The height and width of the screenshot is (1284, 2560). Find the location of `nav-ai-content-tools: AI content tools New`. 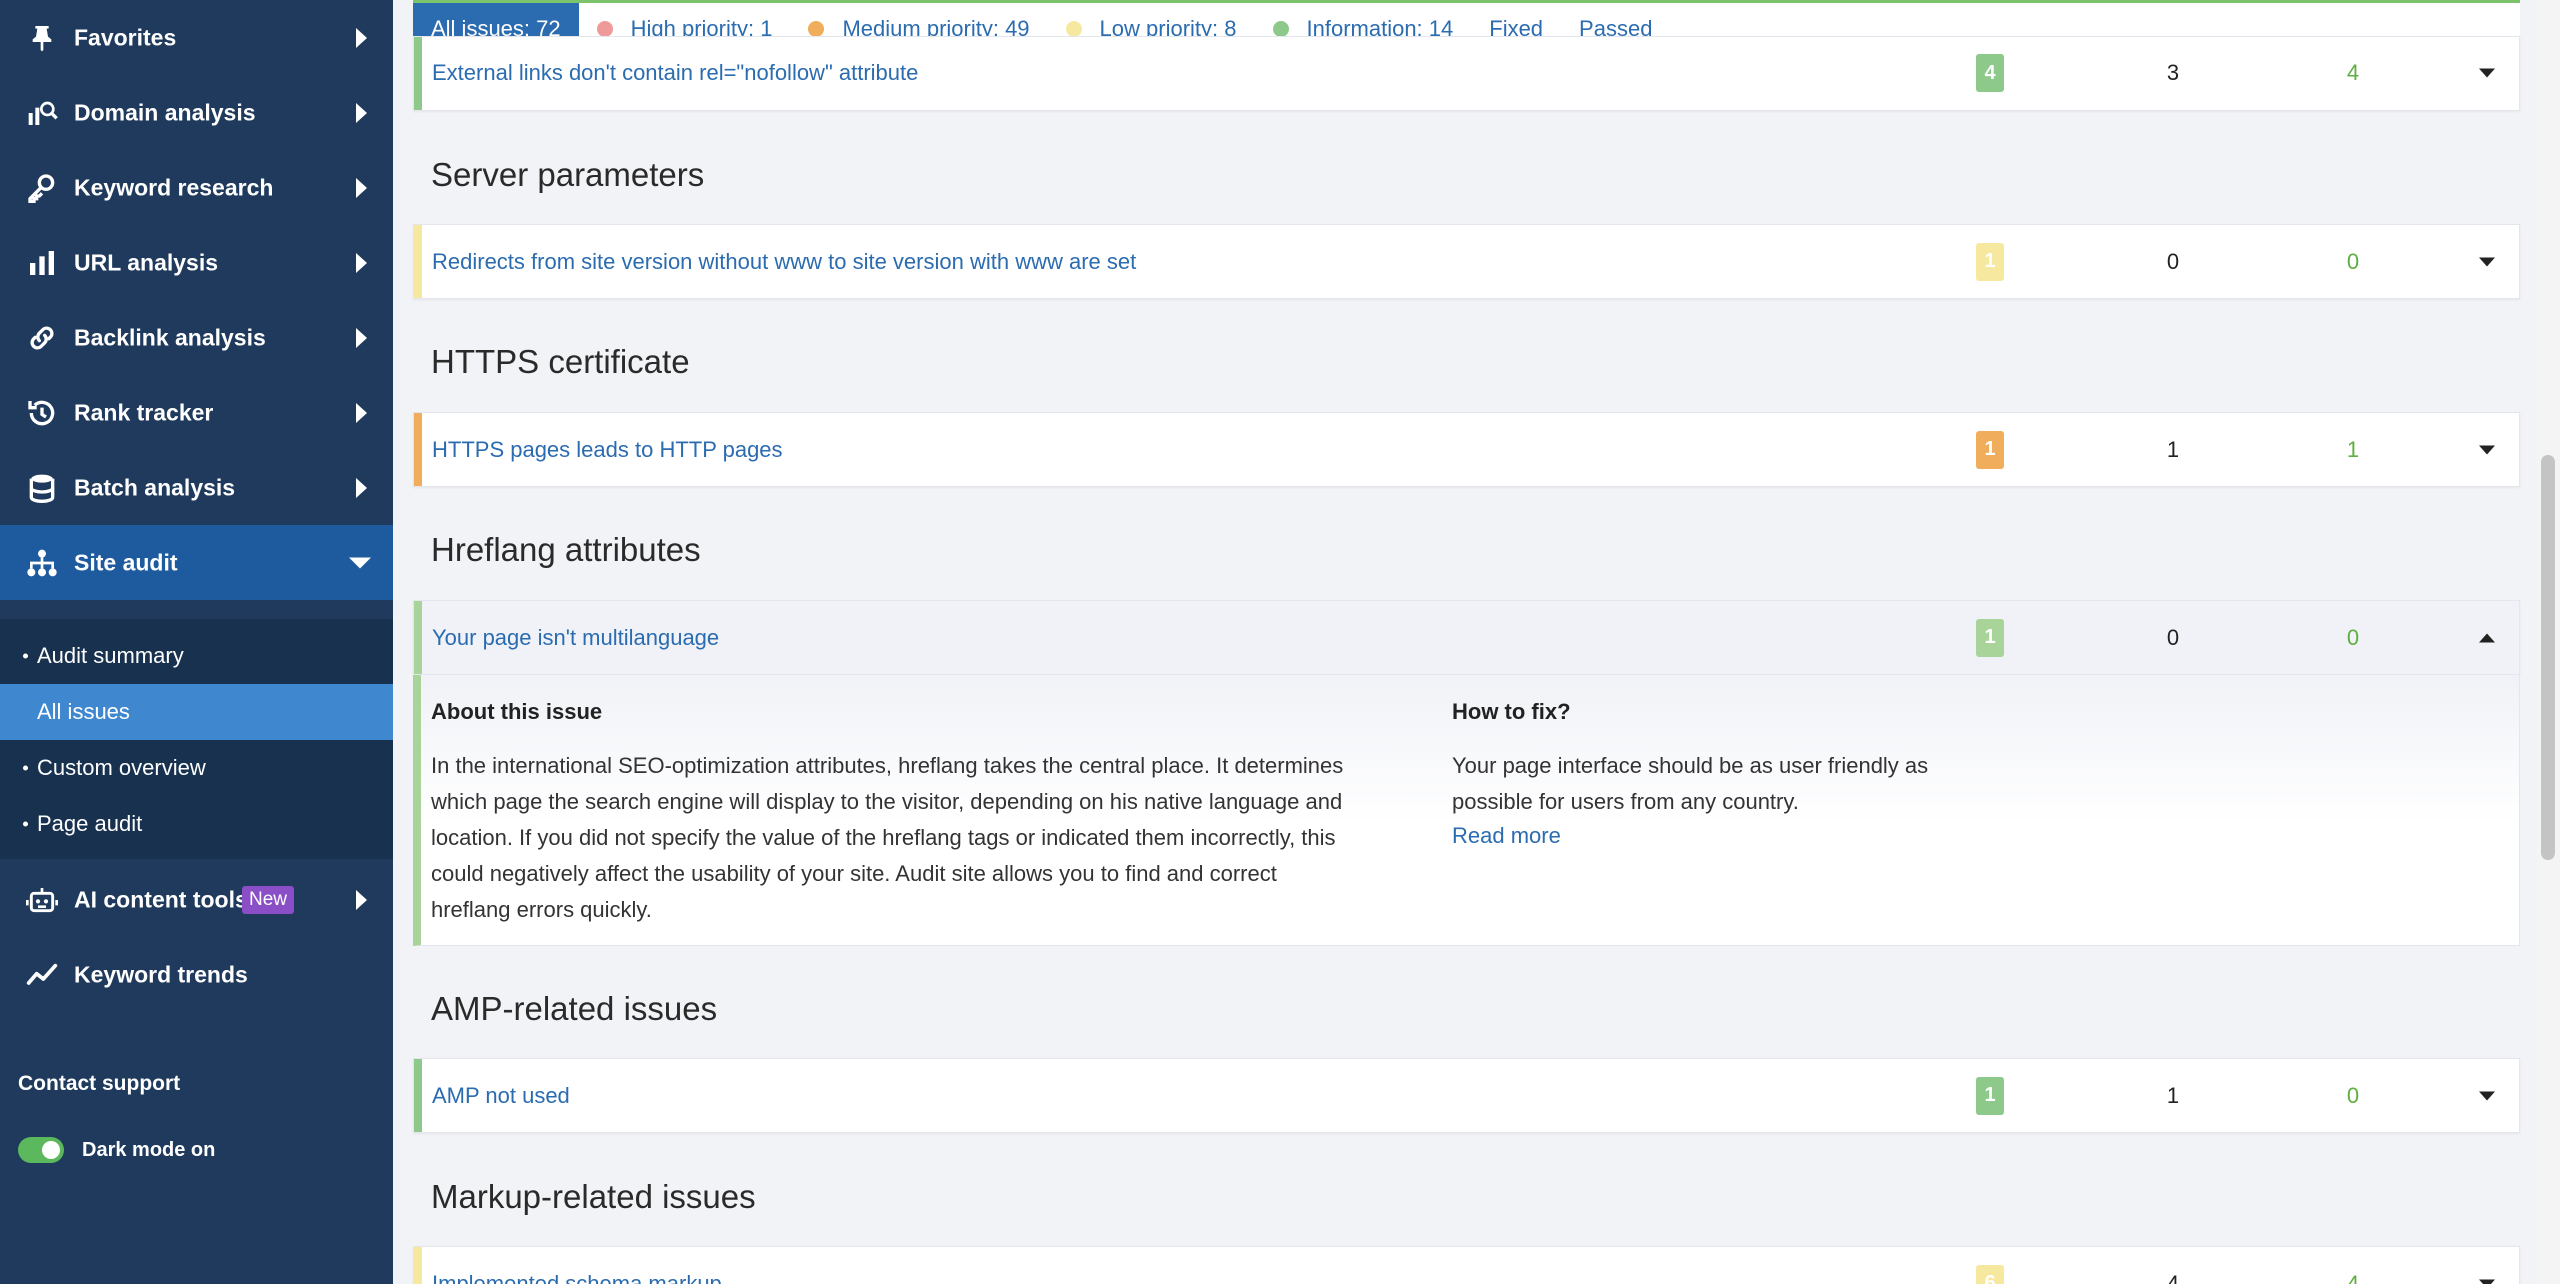

nav-ai-content-tools: AI content tools New is located at coordinates (196, 899).